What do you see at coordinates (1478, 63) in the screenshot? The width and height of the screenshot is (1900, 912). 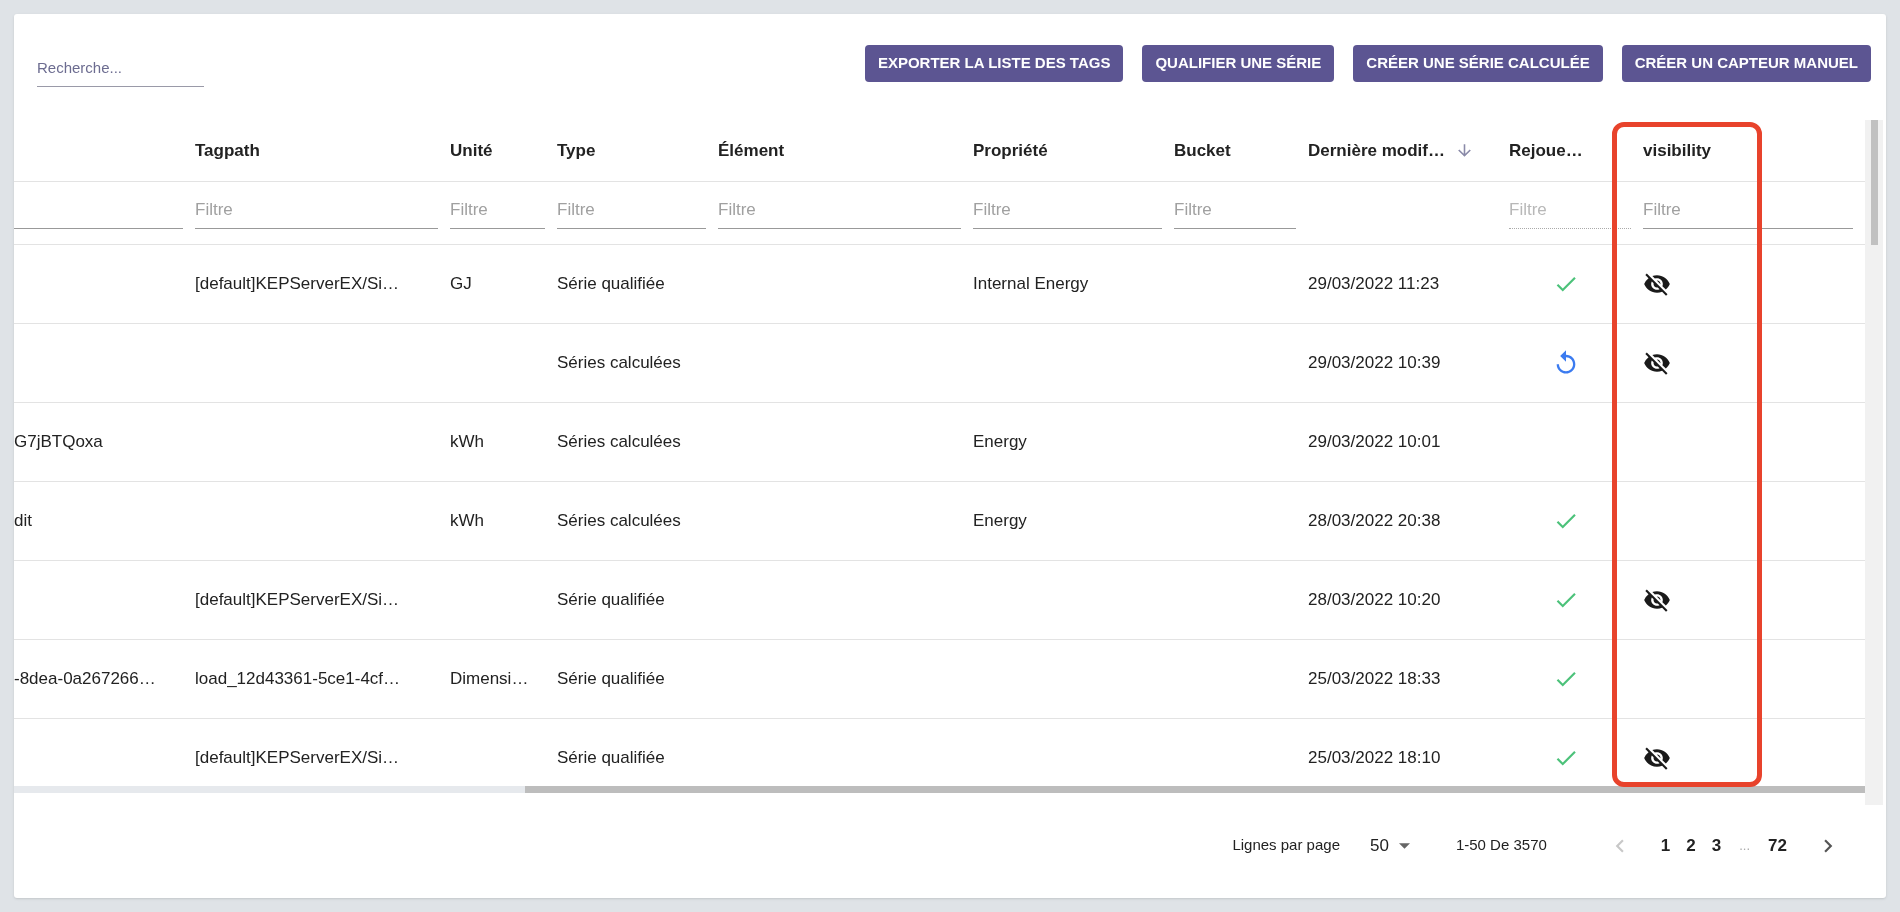 I see `action-button: CRÉER UNE SÉRIE CALCULÉE` at bounding box center [1478, 63].